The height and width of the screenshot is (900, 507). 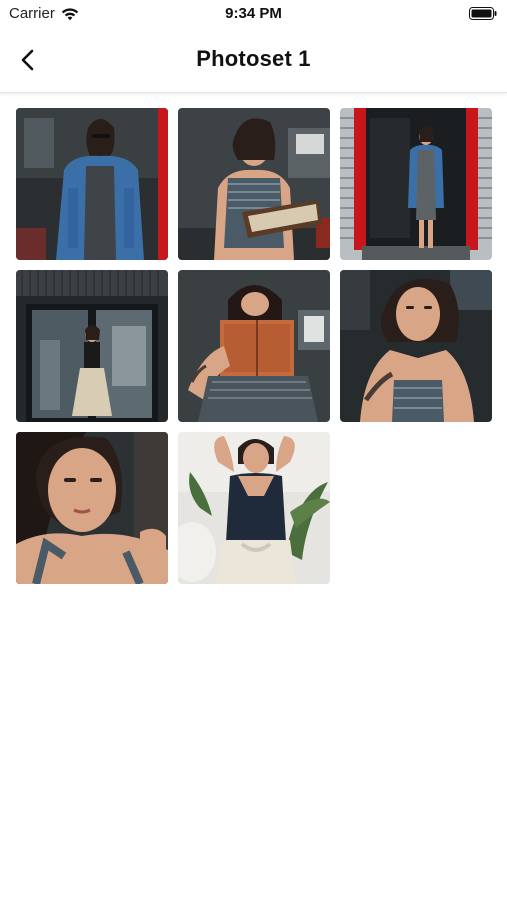 I want to click on navigation-bar: Photoset 1, so click(x=253, y=60).